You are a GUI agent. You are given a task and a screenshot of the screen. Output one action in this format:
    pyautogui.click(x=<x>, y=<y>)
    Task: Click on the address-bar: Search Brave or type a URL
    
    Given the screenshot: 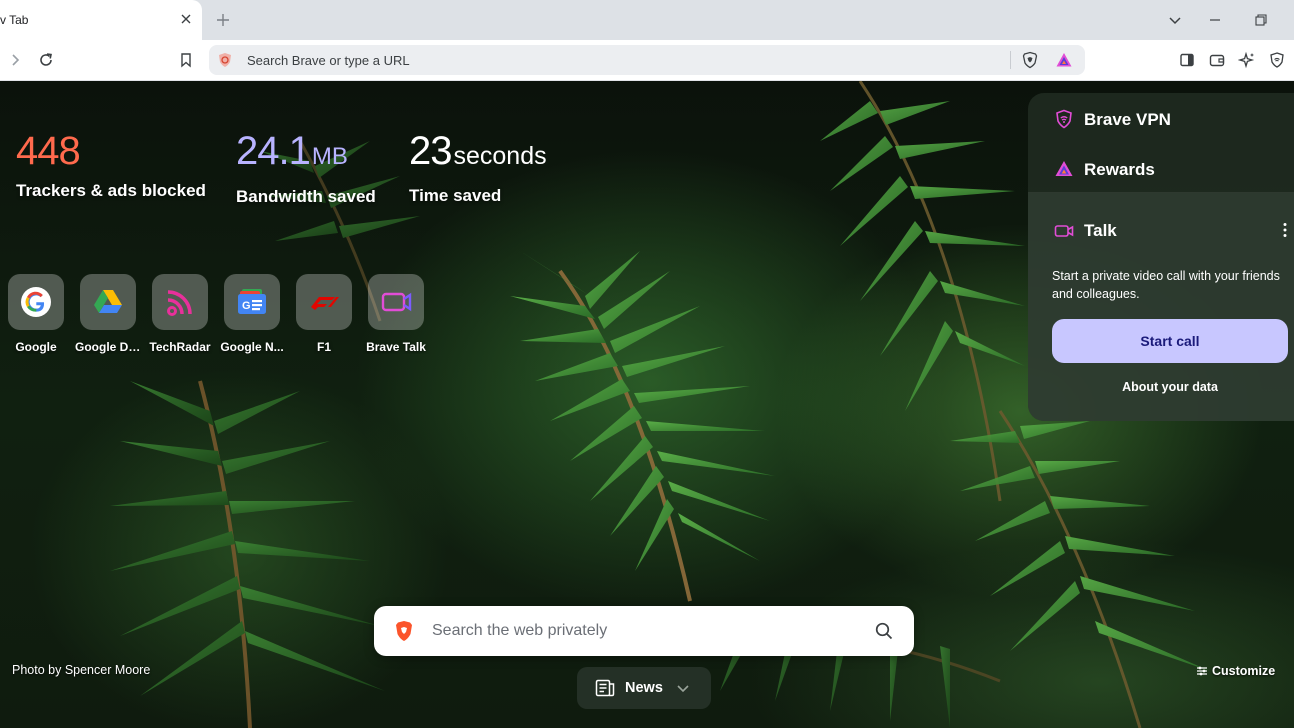 What is the action you would take?
    pyautogui.click(x=647, y=60)
    